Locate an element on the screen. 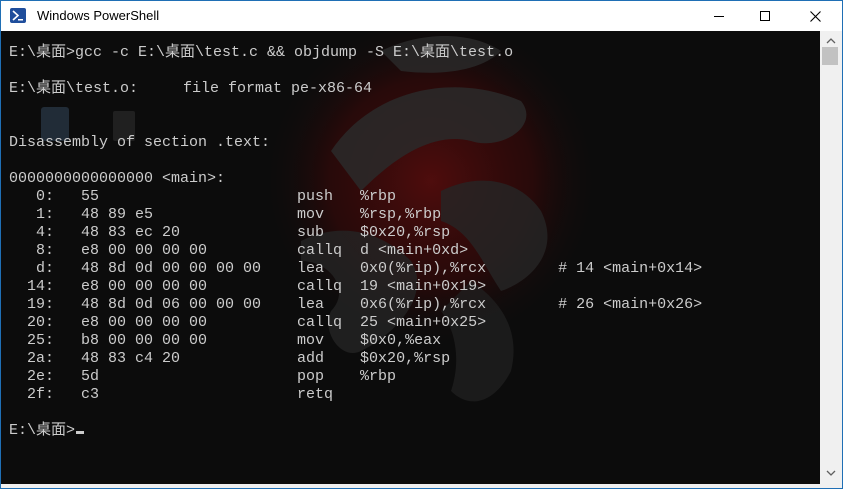 This screenshot has width=843, height=489. minimize-button is located at coordinates (719, 16).